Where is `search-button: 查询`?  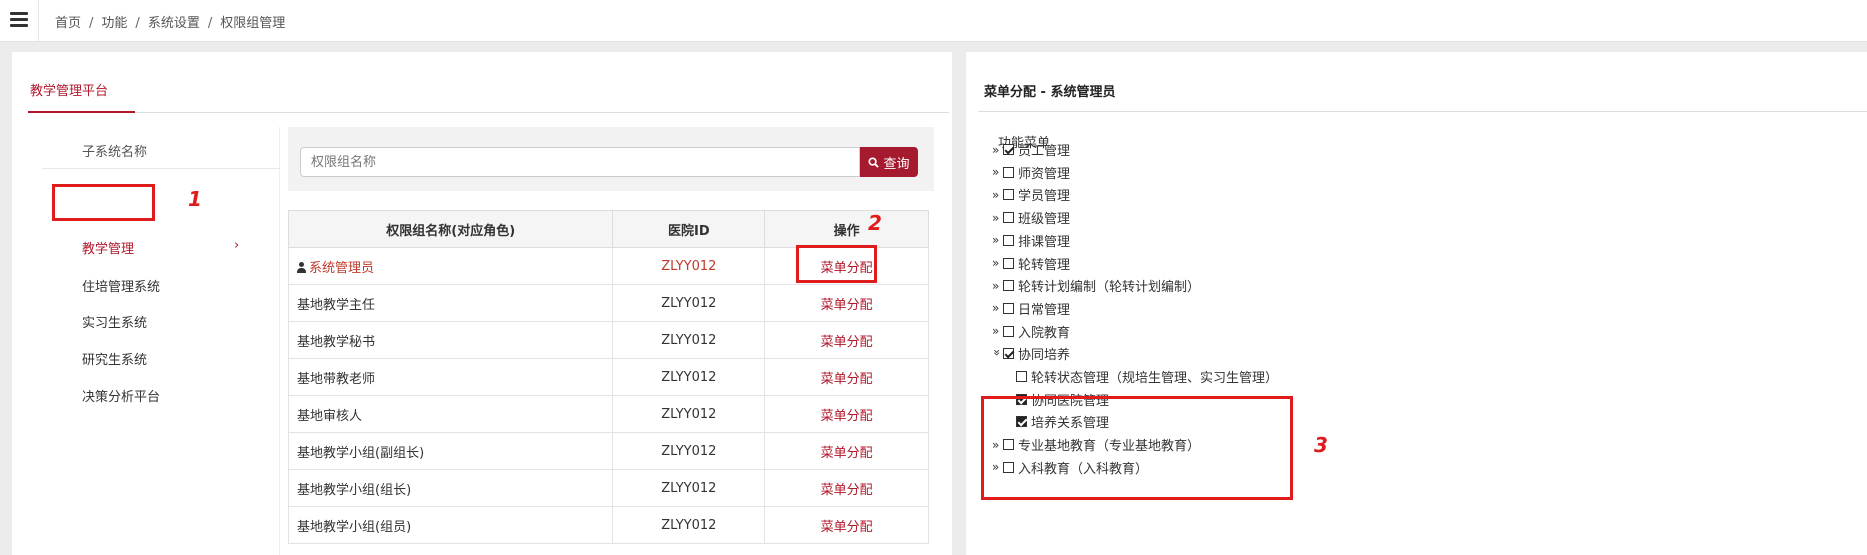 search-button: 查询 is located at coordinates (889, 162).